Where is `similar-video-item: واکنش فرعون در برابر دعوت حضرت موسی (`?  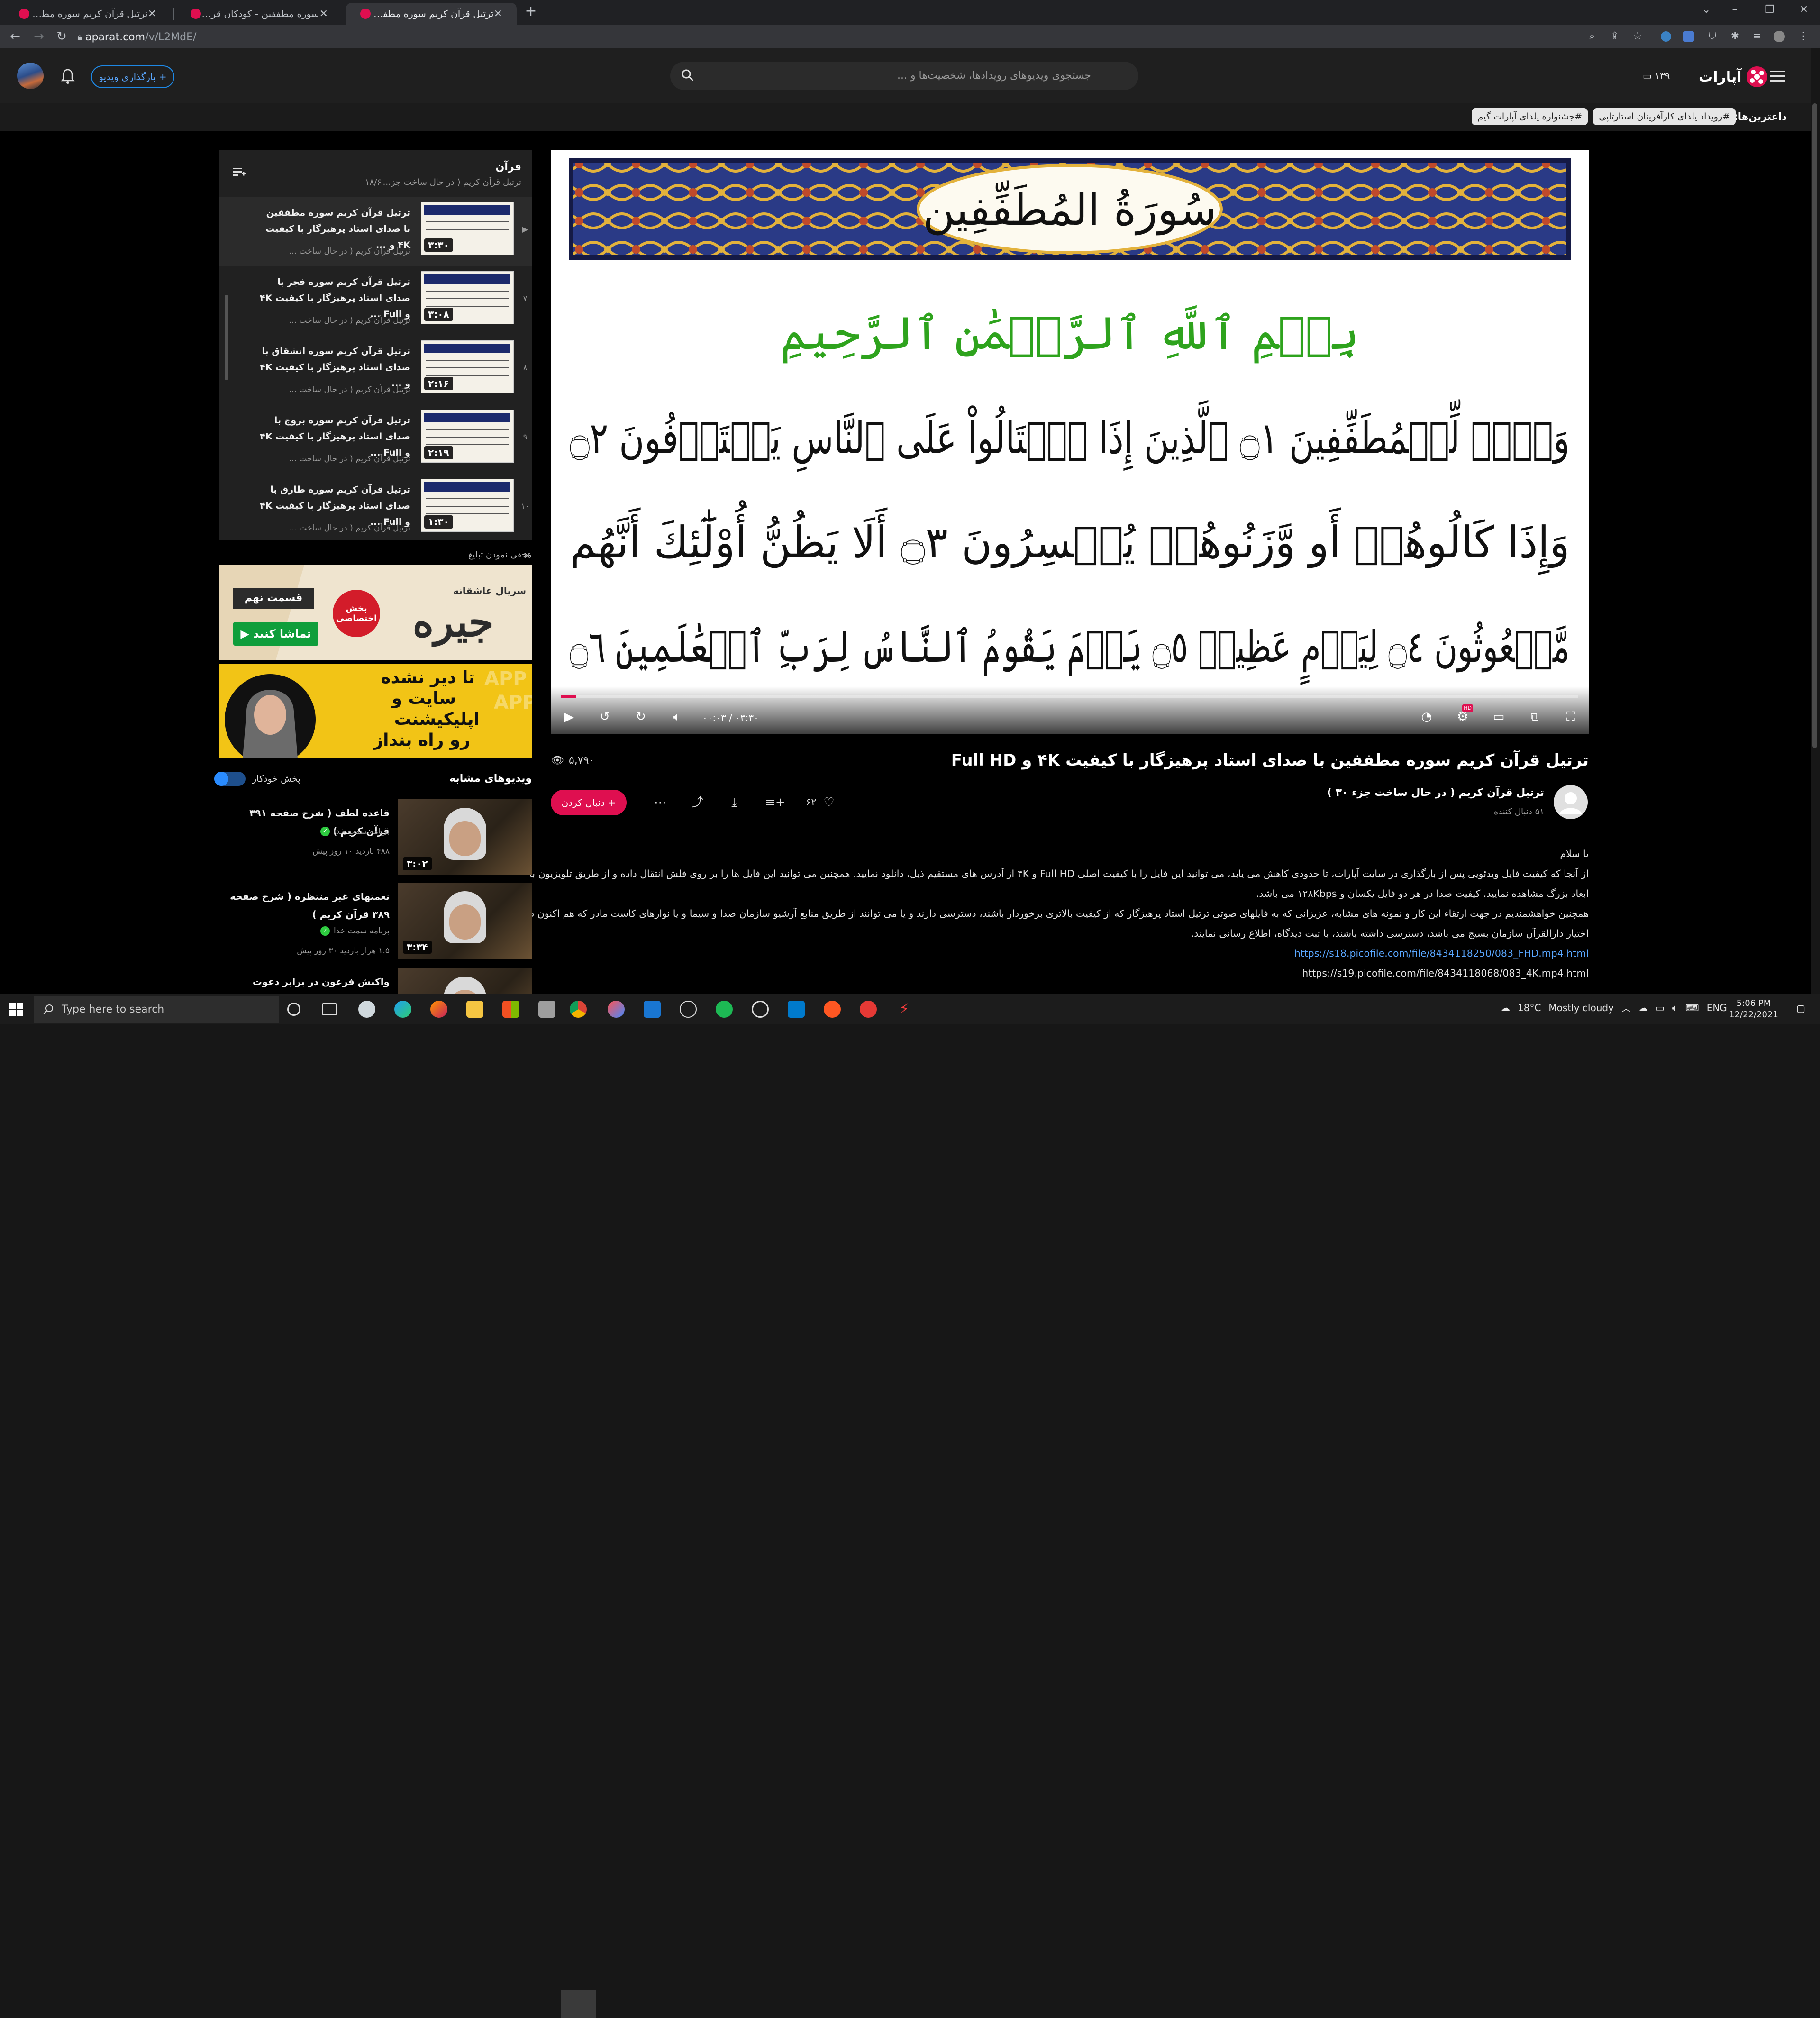
similar-video-item: واکنش فرعون در برابر دعوت حضرت موسی ( is located at coordinates (375, 981).